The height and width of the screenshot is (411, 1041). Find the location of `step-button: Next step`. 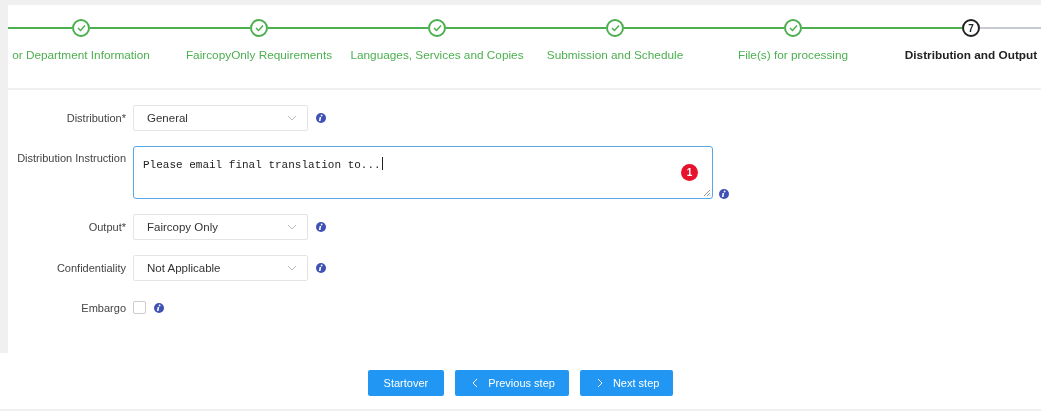

step-button: Next step is located at coordinates (626, 383).